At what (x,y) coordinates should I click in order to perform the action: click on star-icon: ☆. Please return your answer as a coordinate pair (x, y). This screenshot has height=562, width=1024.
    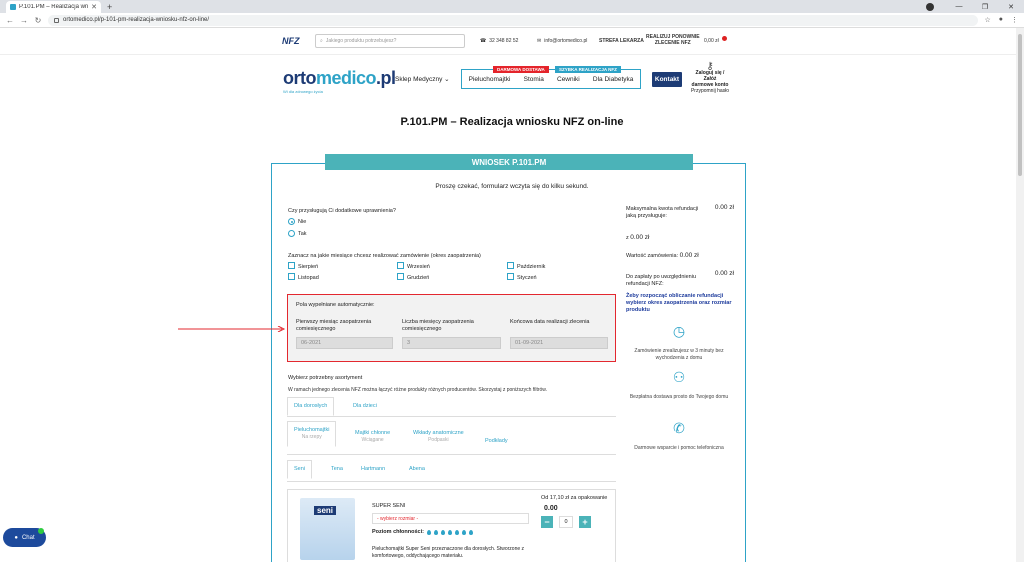
    Looking at the image, I should click on (987, 20).